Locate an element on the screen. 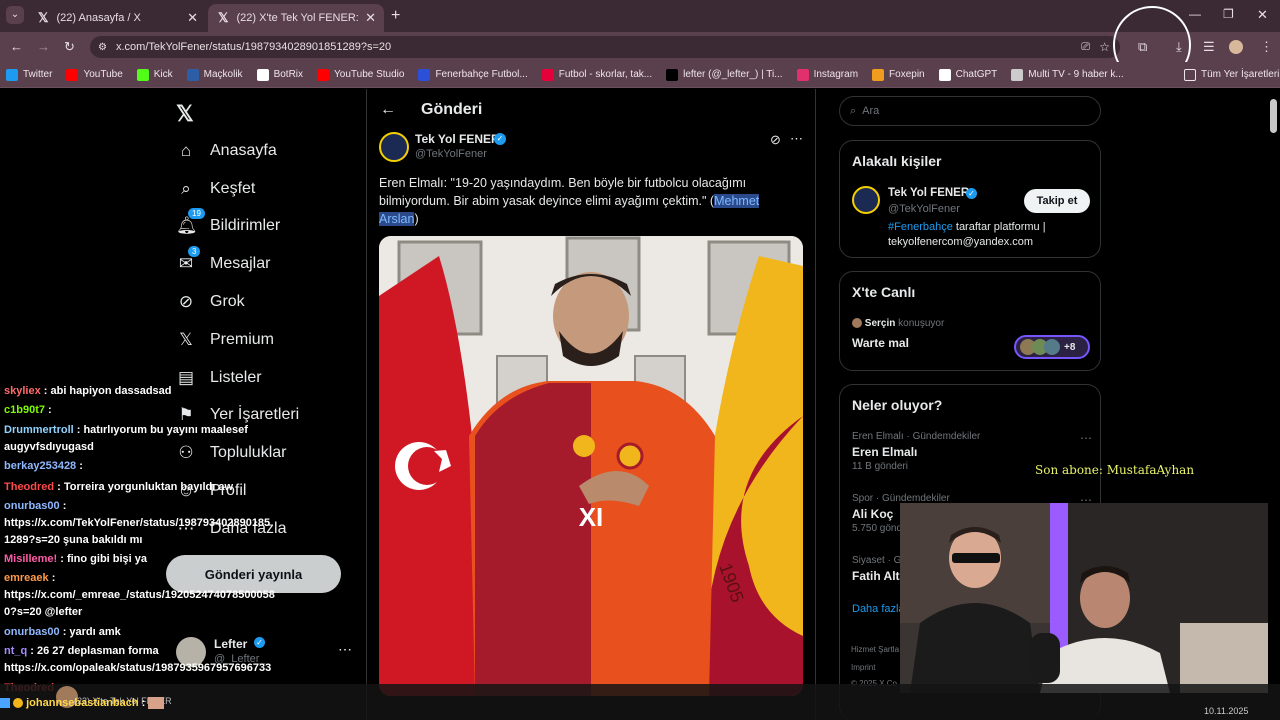 This screenshot has width=1280, height=720. more-icon: ⋯ is located at coordinates (796, 139).